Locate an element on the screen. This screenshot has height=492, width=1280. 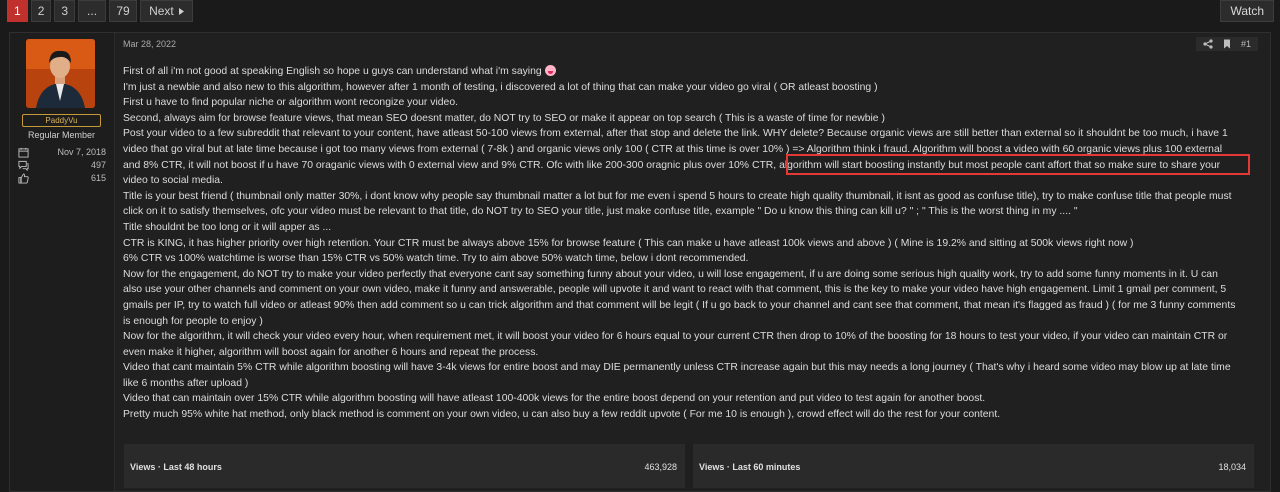
reactions-stat: 615 is located at coordinates (62, 178).